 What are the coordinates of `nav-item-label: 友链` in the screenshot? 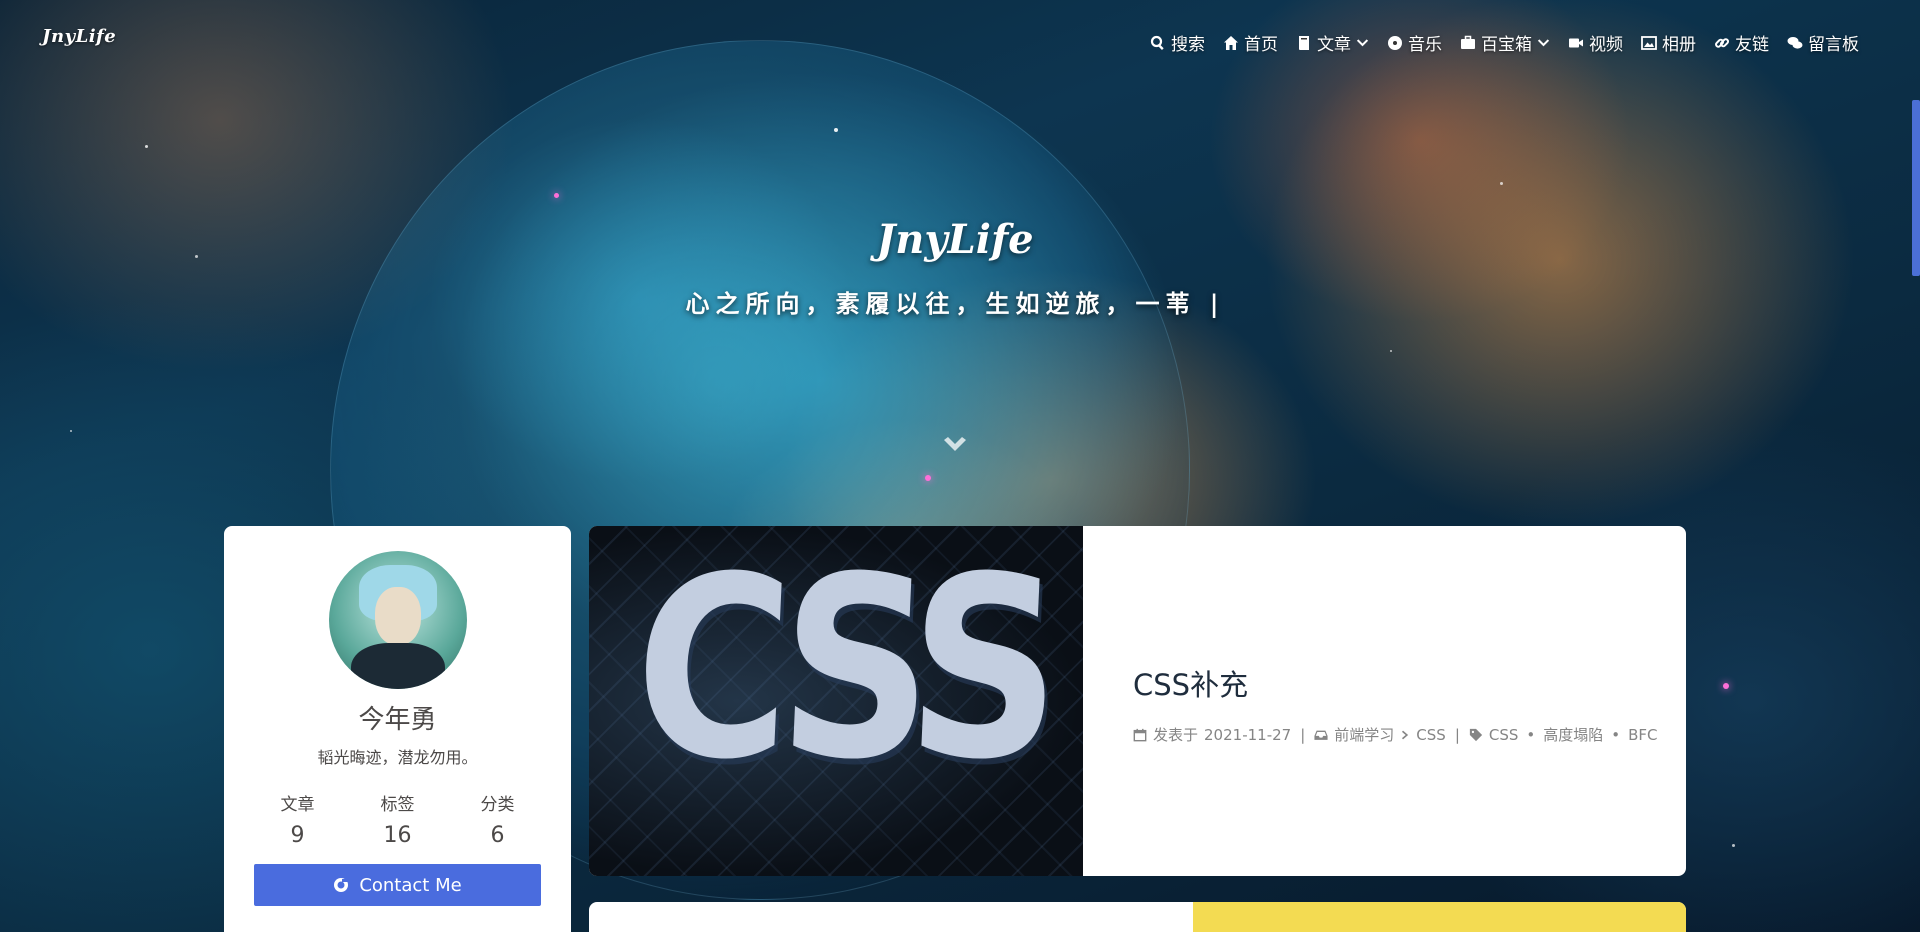 It's located at (1752, 45).